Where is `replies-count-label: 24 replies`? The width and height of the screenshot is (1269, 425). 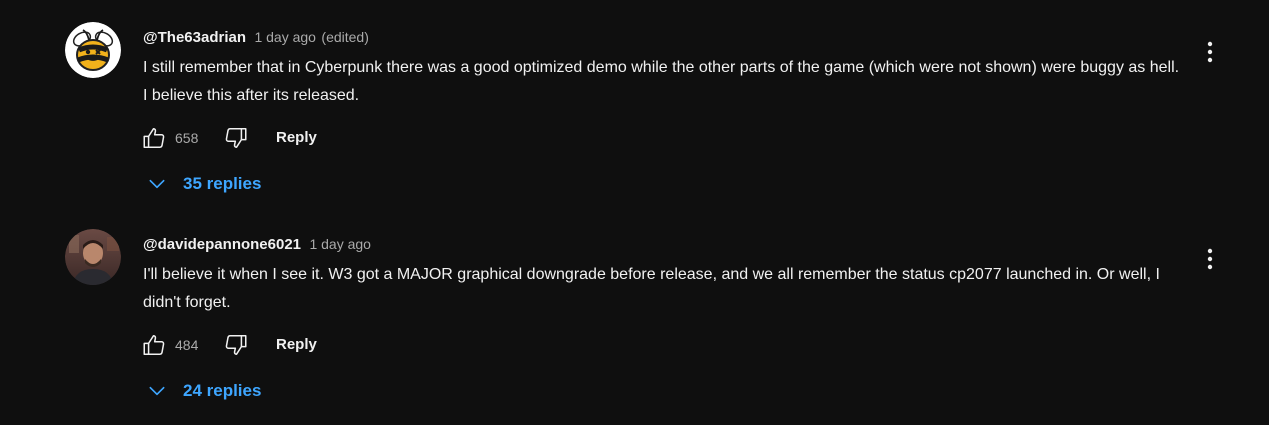
replies-count-label: 24 replies is located at coordinates (222, 390).